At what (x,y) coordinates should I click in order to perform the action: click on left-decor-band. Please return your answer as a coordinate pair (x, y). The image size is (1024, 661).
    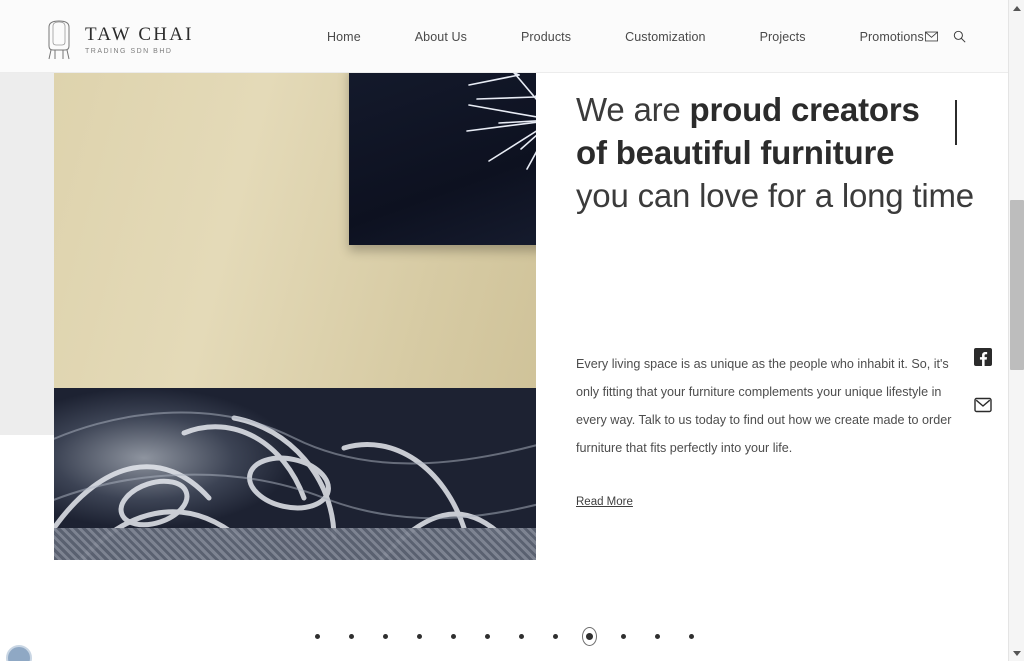
    Looking at the image, I should click on (27, 254).